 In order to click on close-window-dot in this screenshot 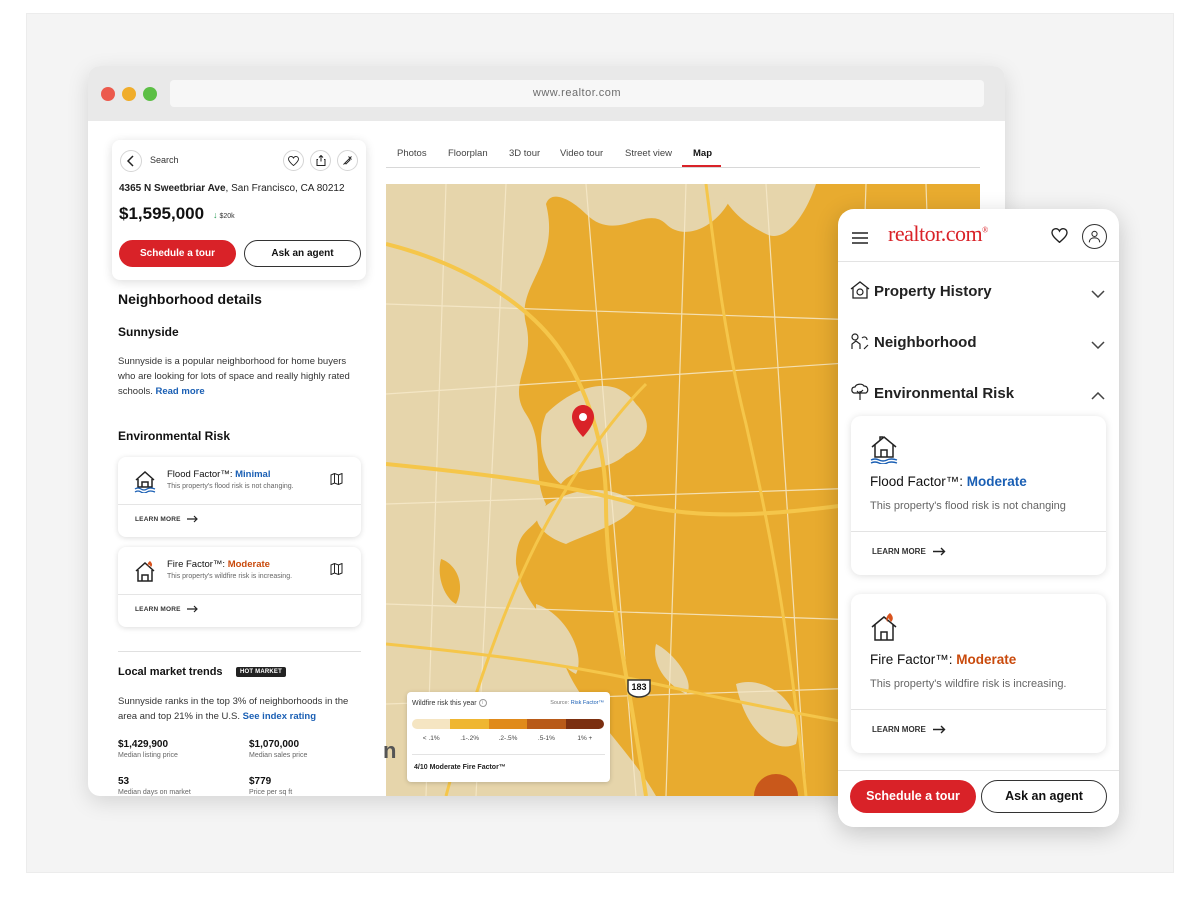, I will do `click(108, 94)`.